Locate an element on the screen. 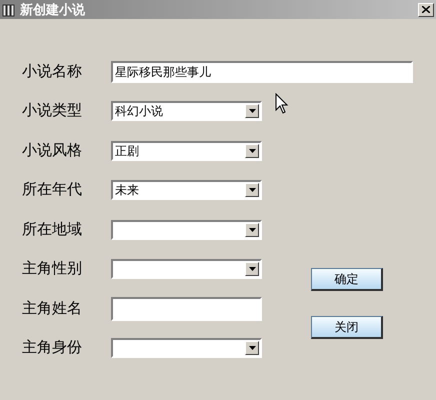  dropdown: 未来 is located at coordinates (186, 190).